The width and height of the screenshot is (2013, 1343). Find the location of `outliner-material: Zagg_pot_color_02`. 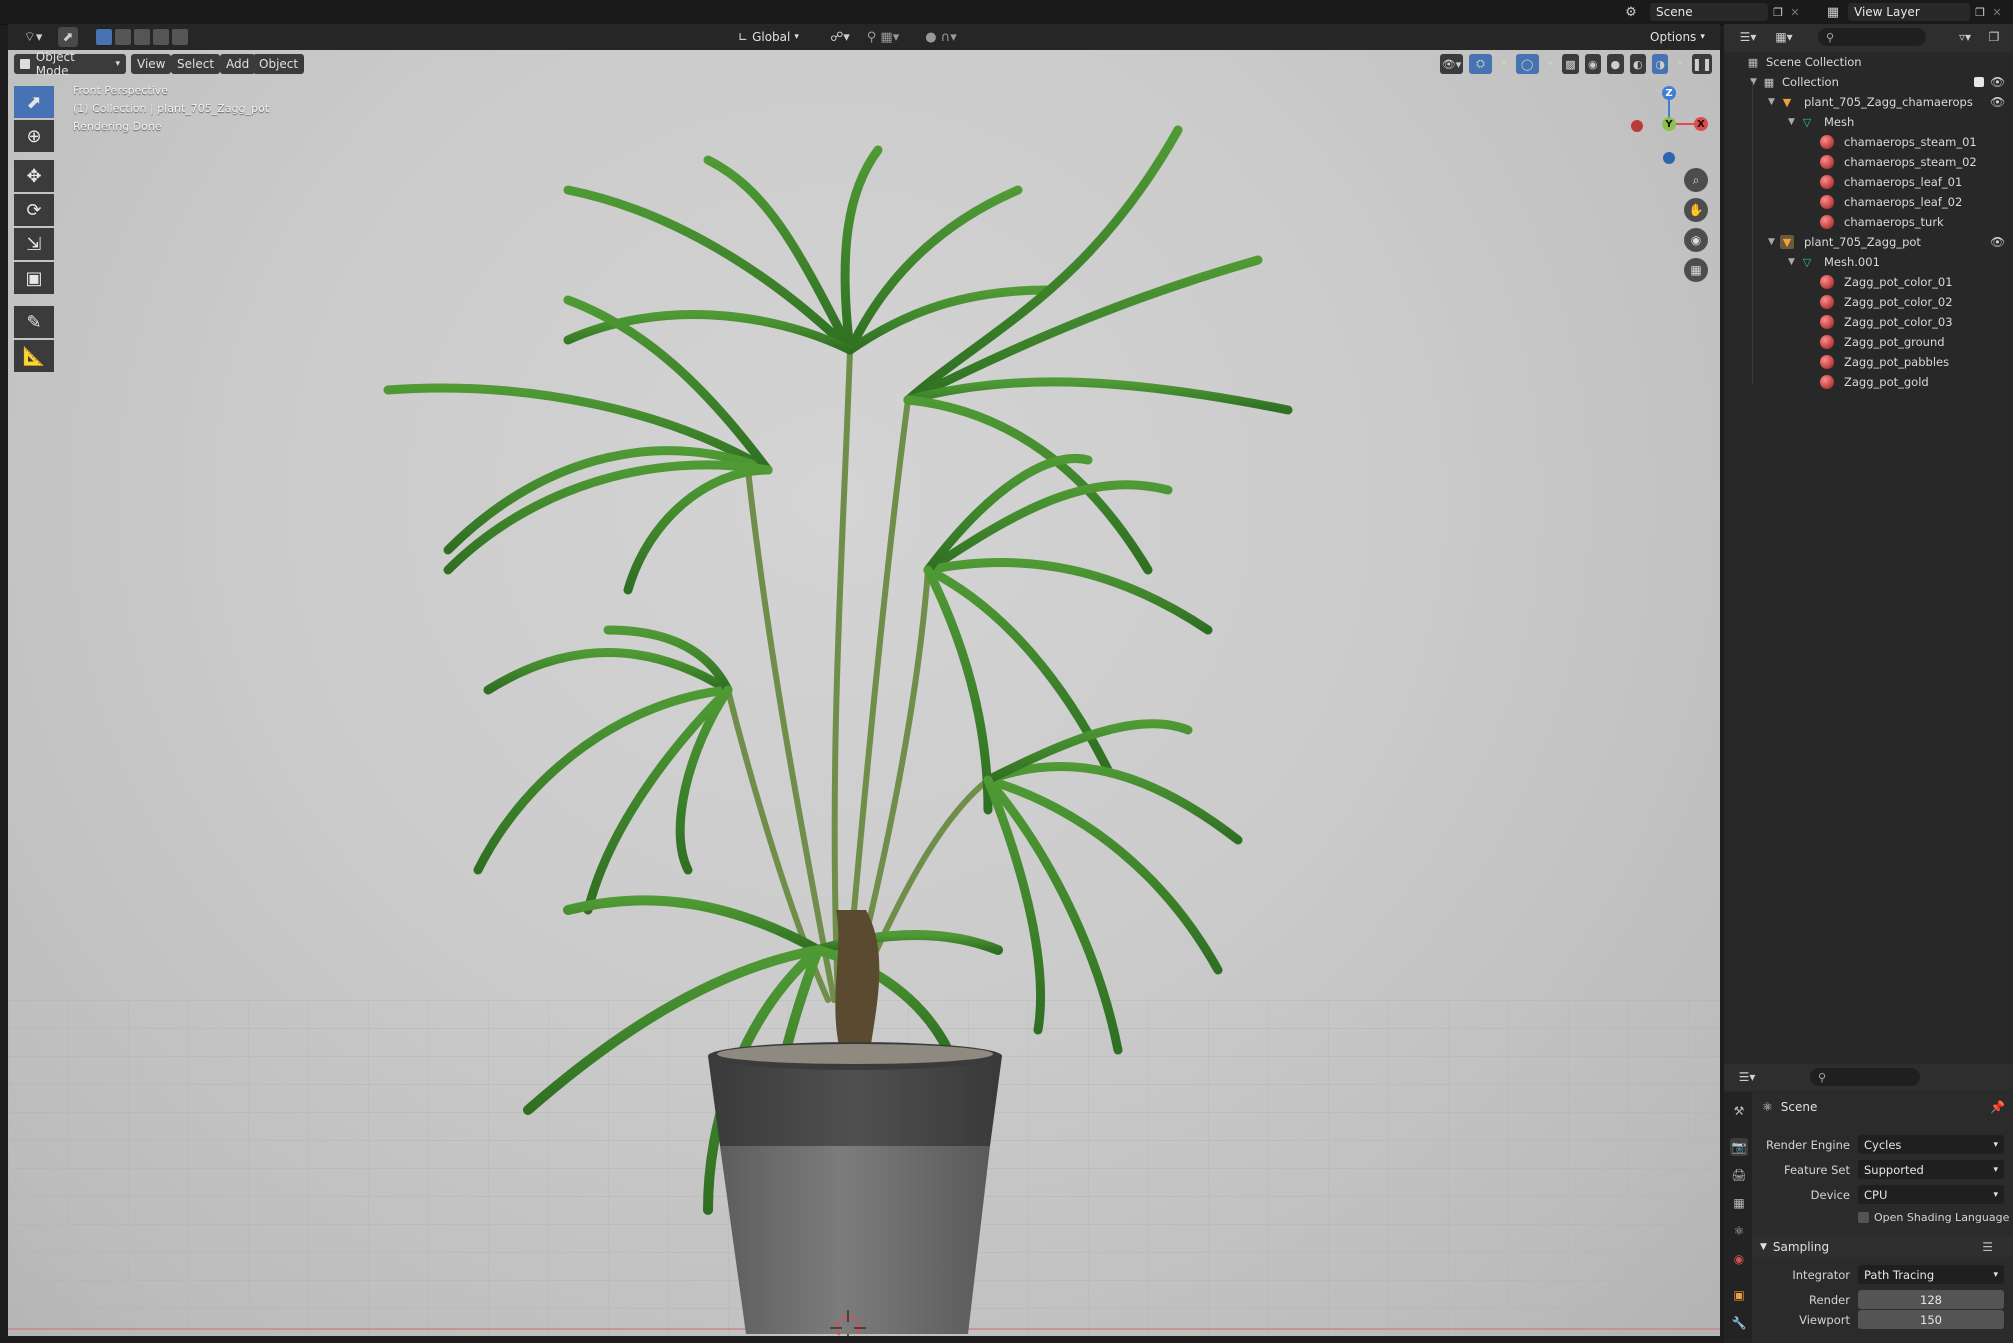

outliner-material: Zagg_pot_color_02 is located at coordinates (1868, 302).